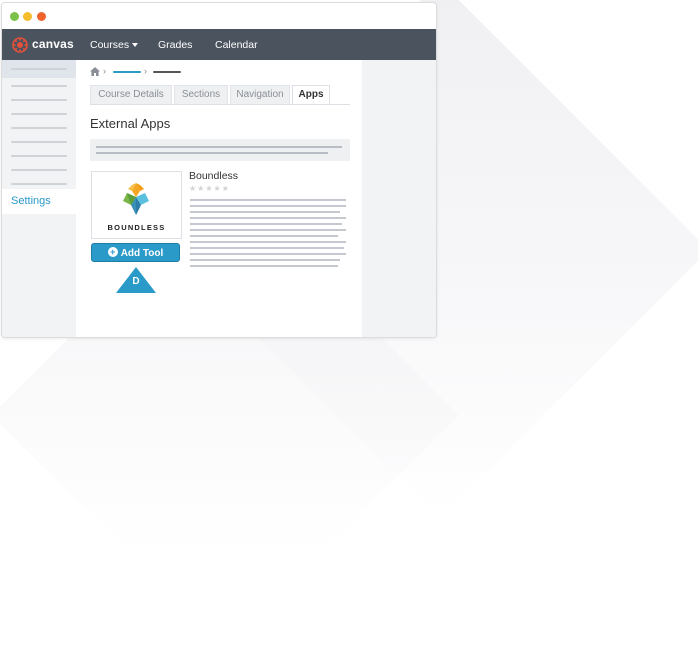 This screenshot has height=648, width=698. I want to click on nav-item-calendar: Calendar, so click(236, 45).